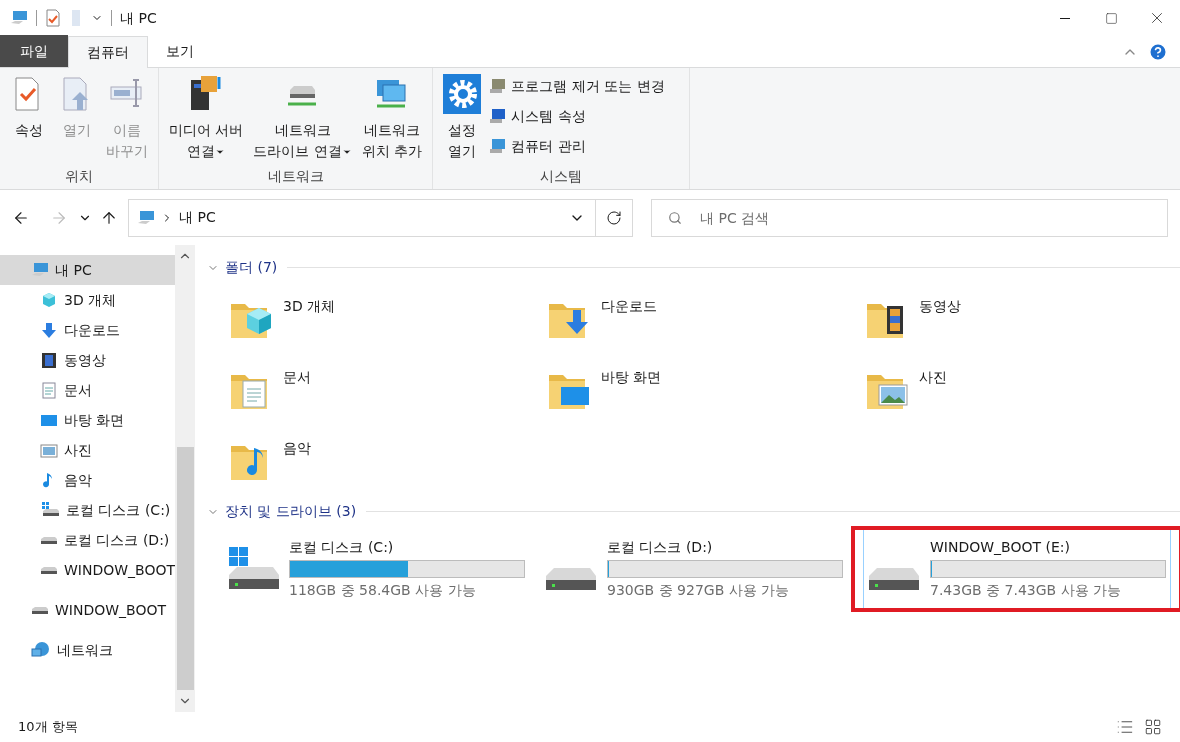  Describe the element at coordinates (498, 116) in the screenshot. I see `monitor-check-icon` at that location.